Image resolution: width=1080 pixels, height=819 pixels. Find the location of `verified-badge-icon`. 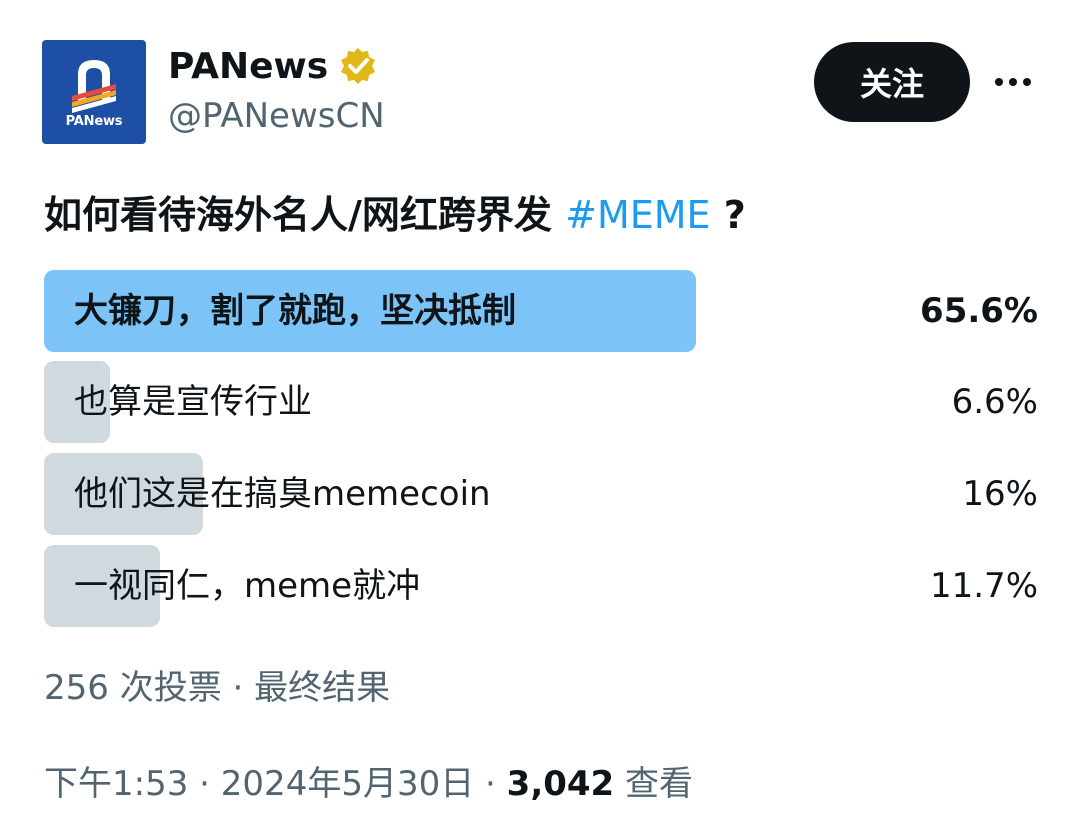

verified-badge-icon is located at coordinates (358, 66).